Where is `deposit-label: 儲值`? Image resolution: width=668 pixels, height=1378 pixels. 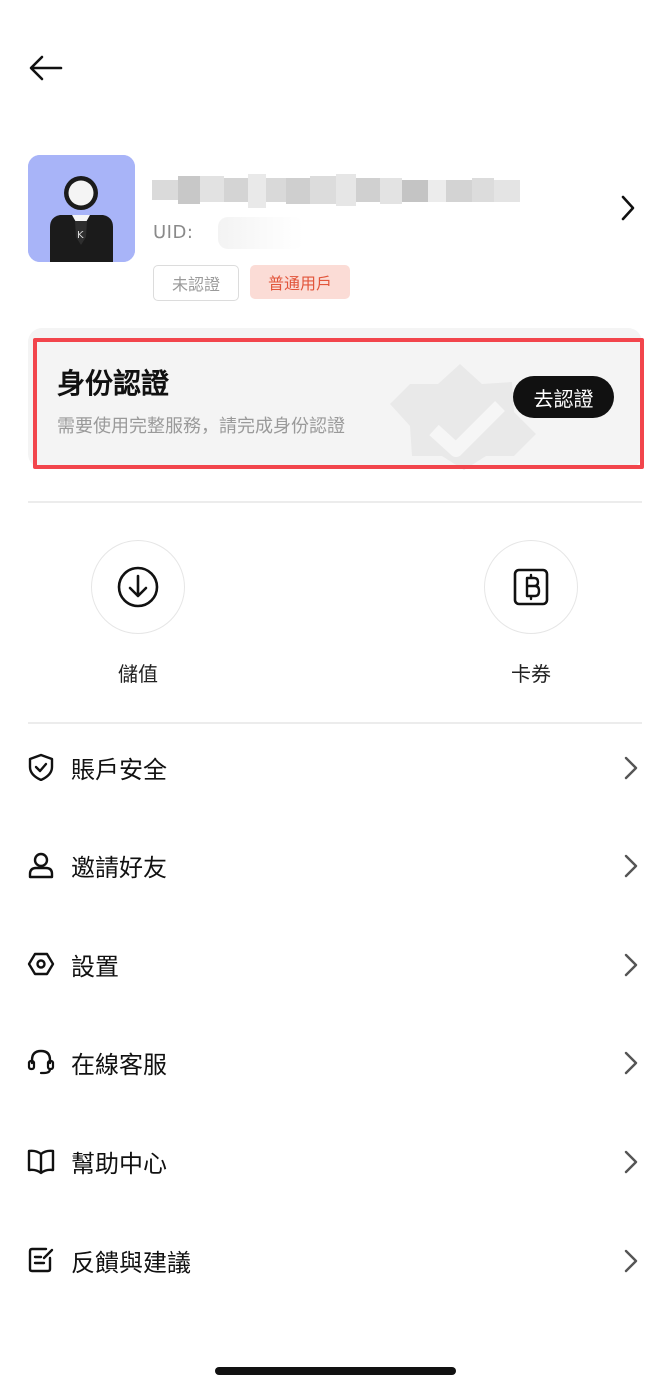 deposit-label: 儲值 is located at coordinates (138, 674).